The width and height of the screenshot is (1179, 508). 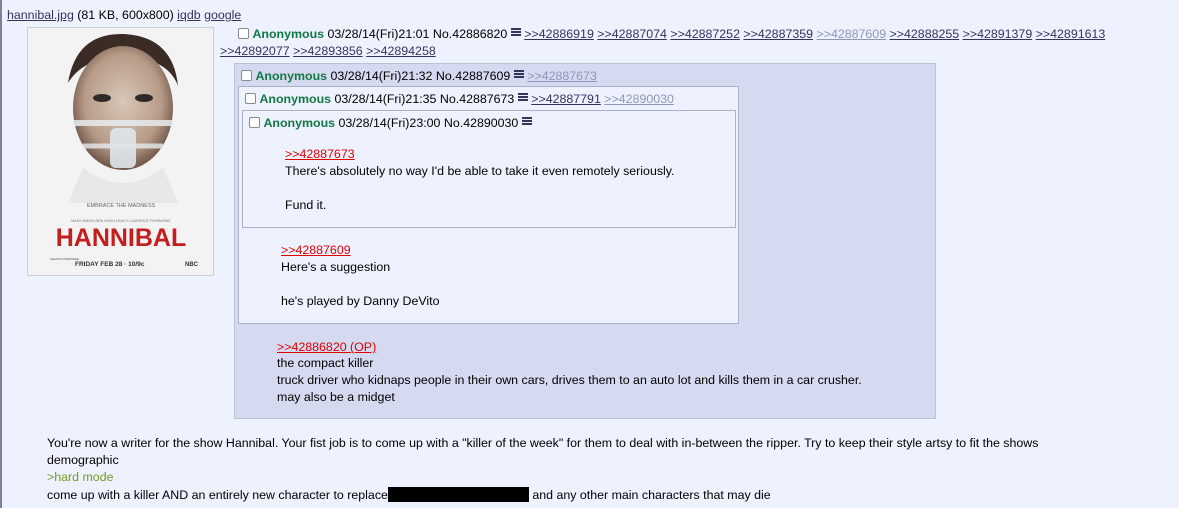 I want to click on post-text: Here's a suggestion, so click(x=336, y=267).